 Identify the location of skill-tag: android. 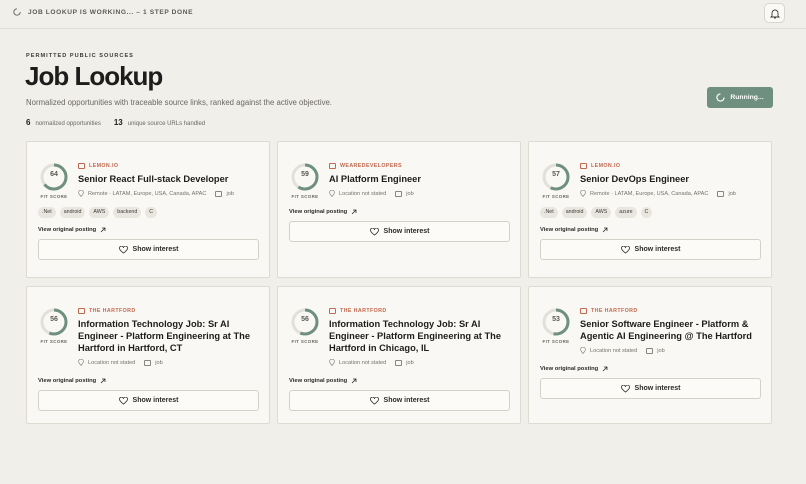
(574, 212).